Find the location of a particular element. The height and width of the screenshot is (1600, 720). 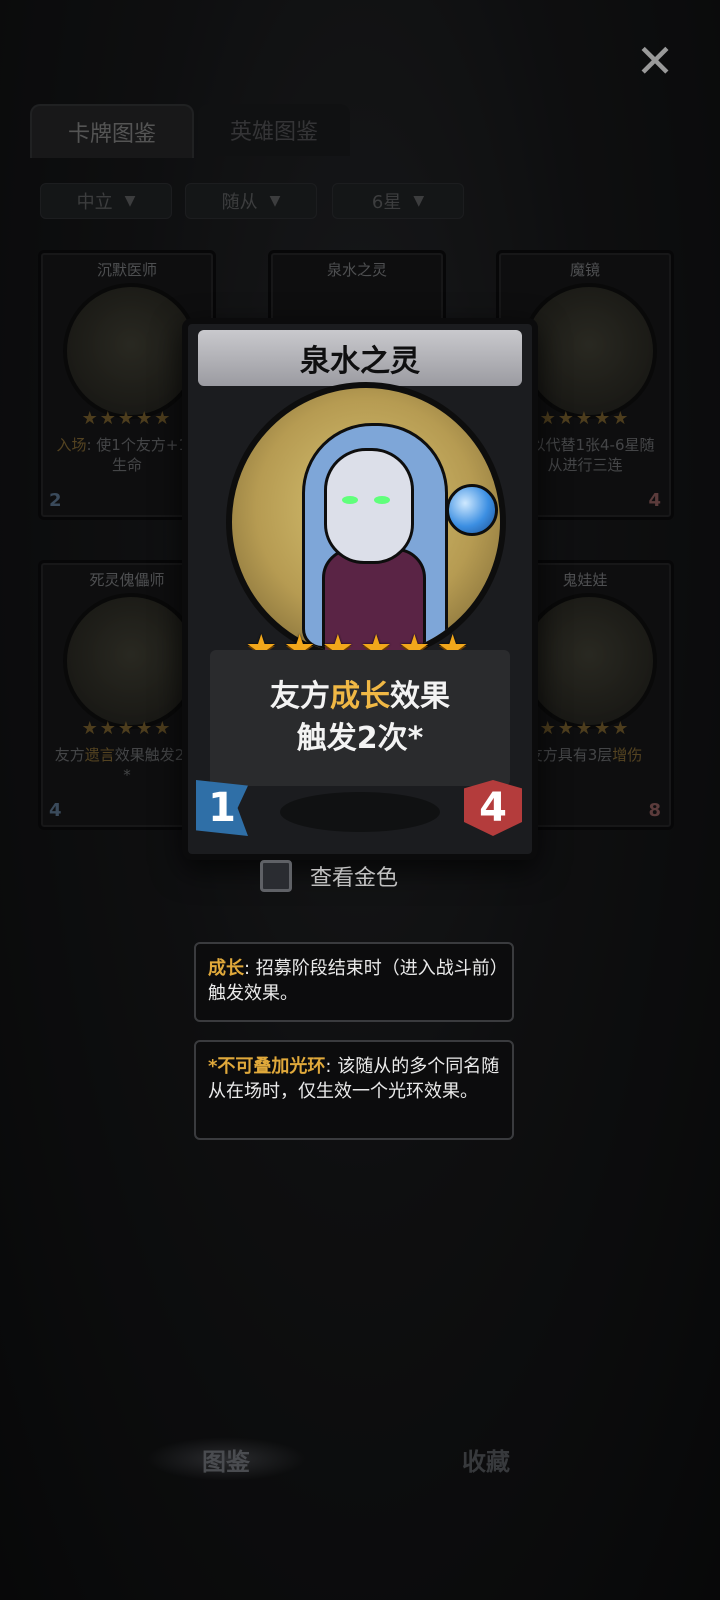

card-description-line-2: 触发2次* is located at coordinates (360, 738).